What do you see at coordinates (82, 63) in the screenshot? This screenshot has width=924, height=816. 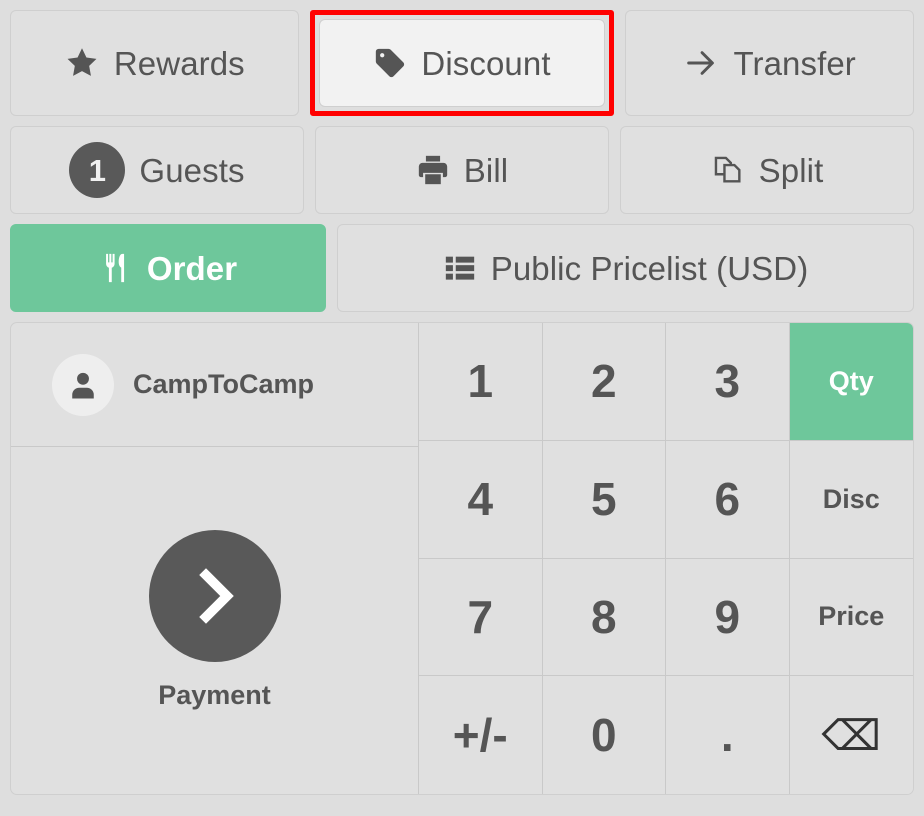 I see `star-icon` at bounding box center [82, 63].